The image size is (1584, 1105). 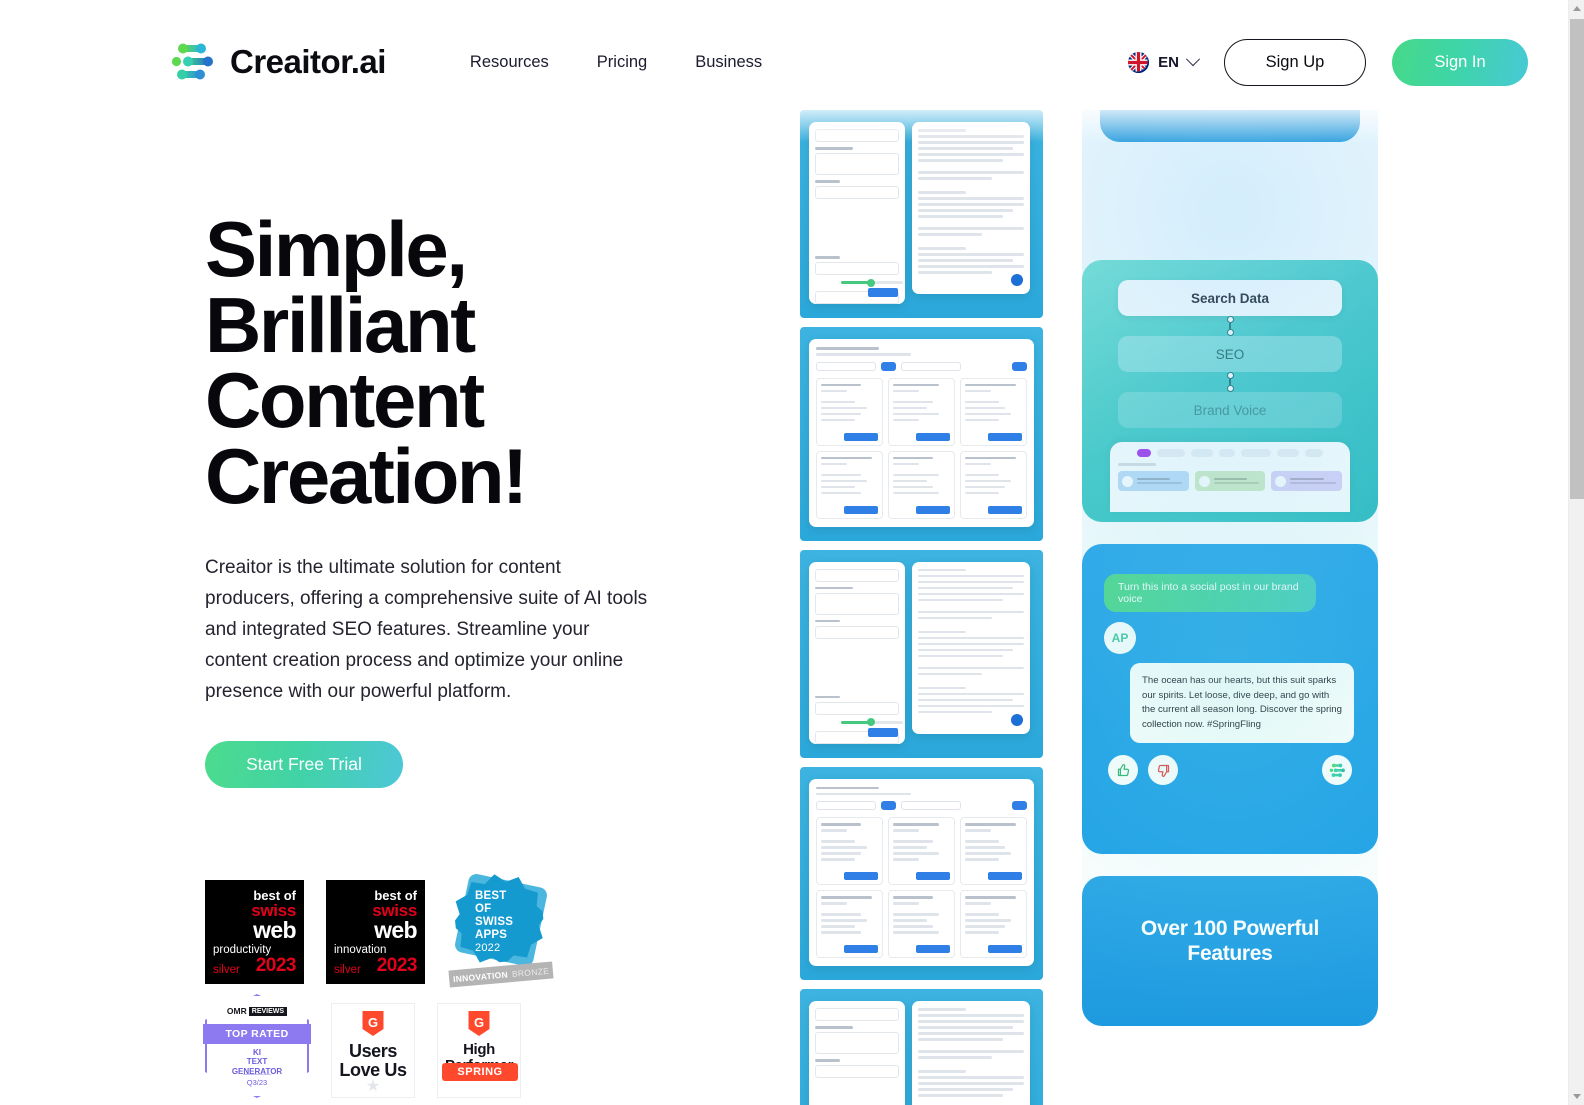 What do you see at coordinates (1460, 62) in the screenshot?
I see `sign-in-button: Sign In` at bounding box center [1460, 62].